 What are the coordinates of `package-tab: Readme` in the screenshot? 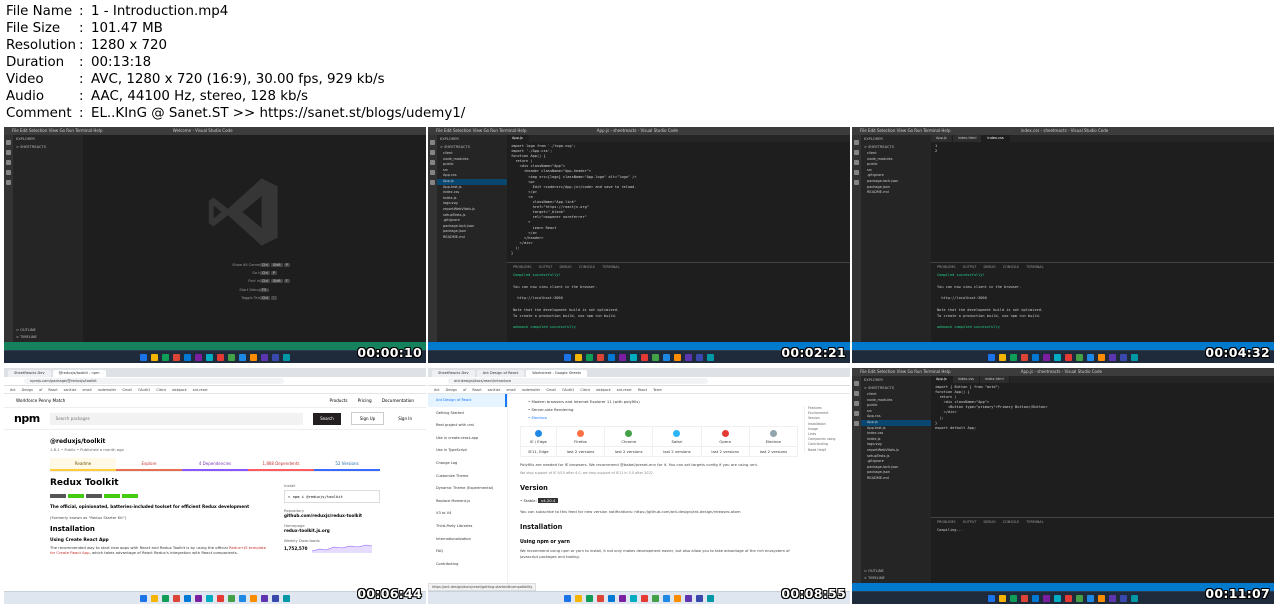 It's located at (83, 464).